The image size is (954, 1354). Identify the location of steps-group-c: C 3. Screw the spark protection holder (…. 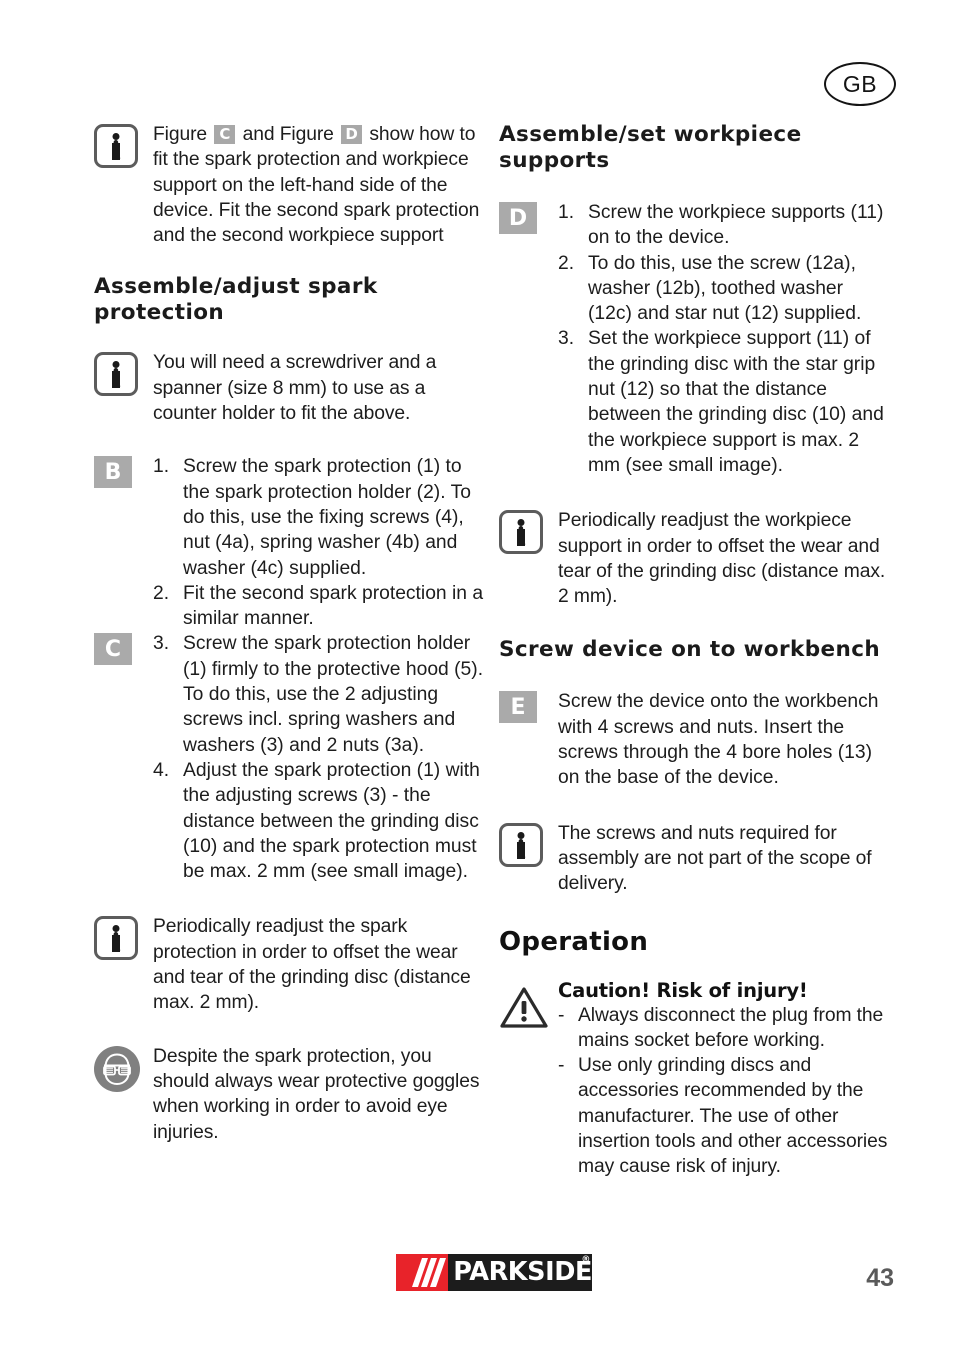
(289, 757).